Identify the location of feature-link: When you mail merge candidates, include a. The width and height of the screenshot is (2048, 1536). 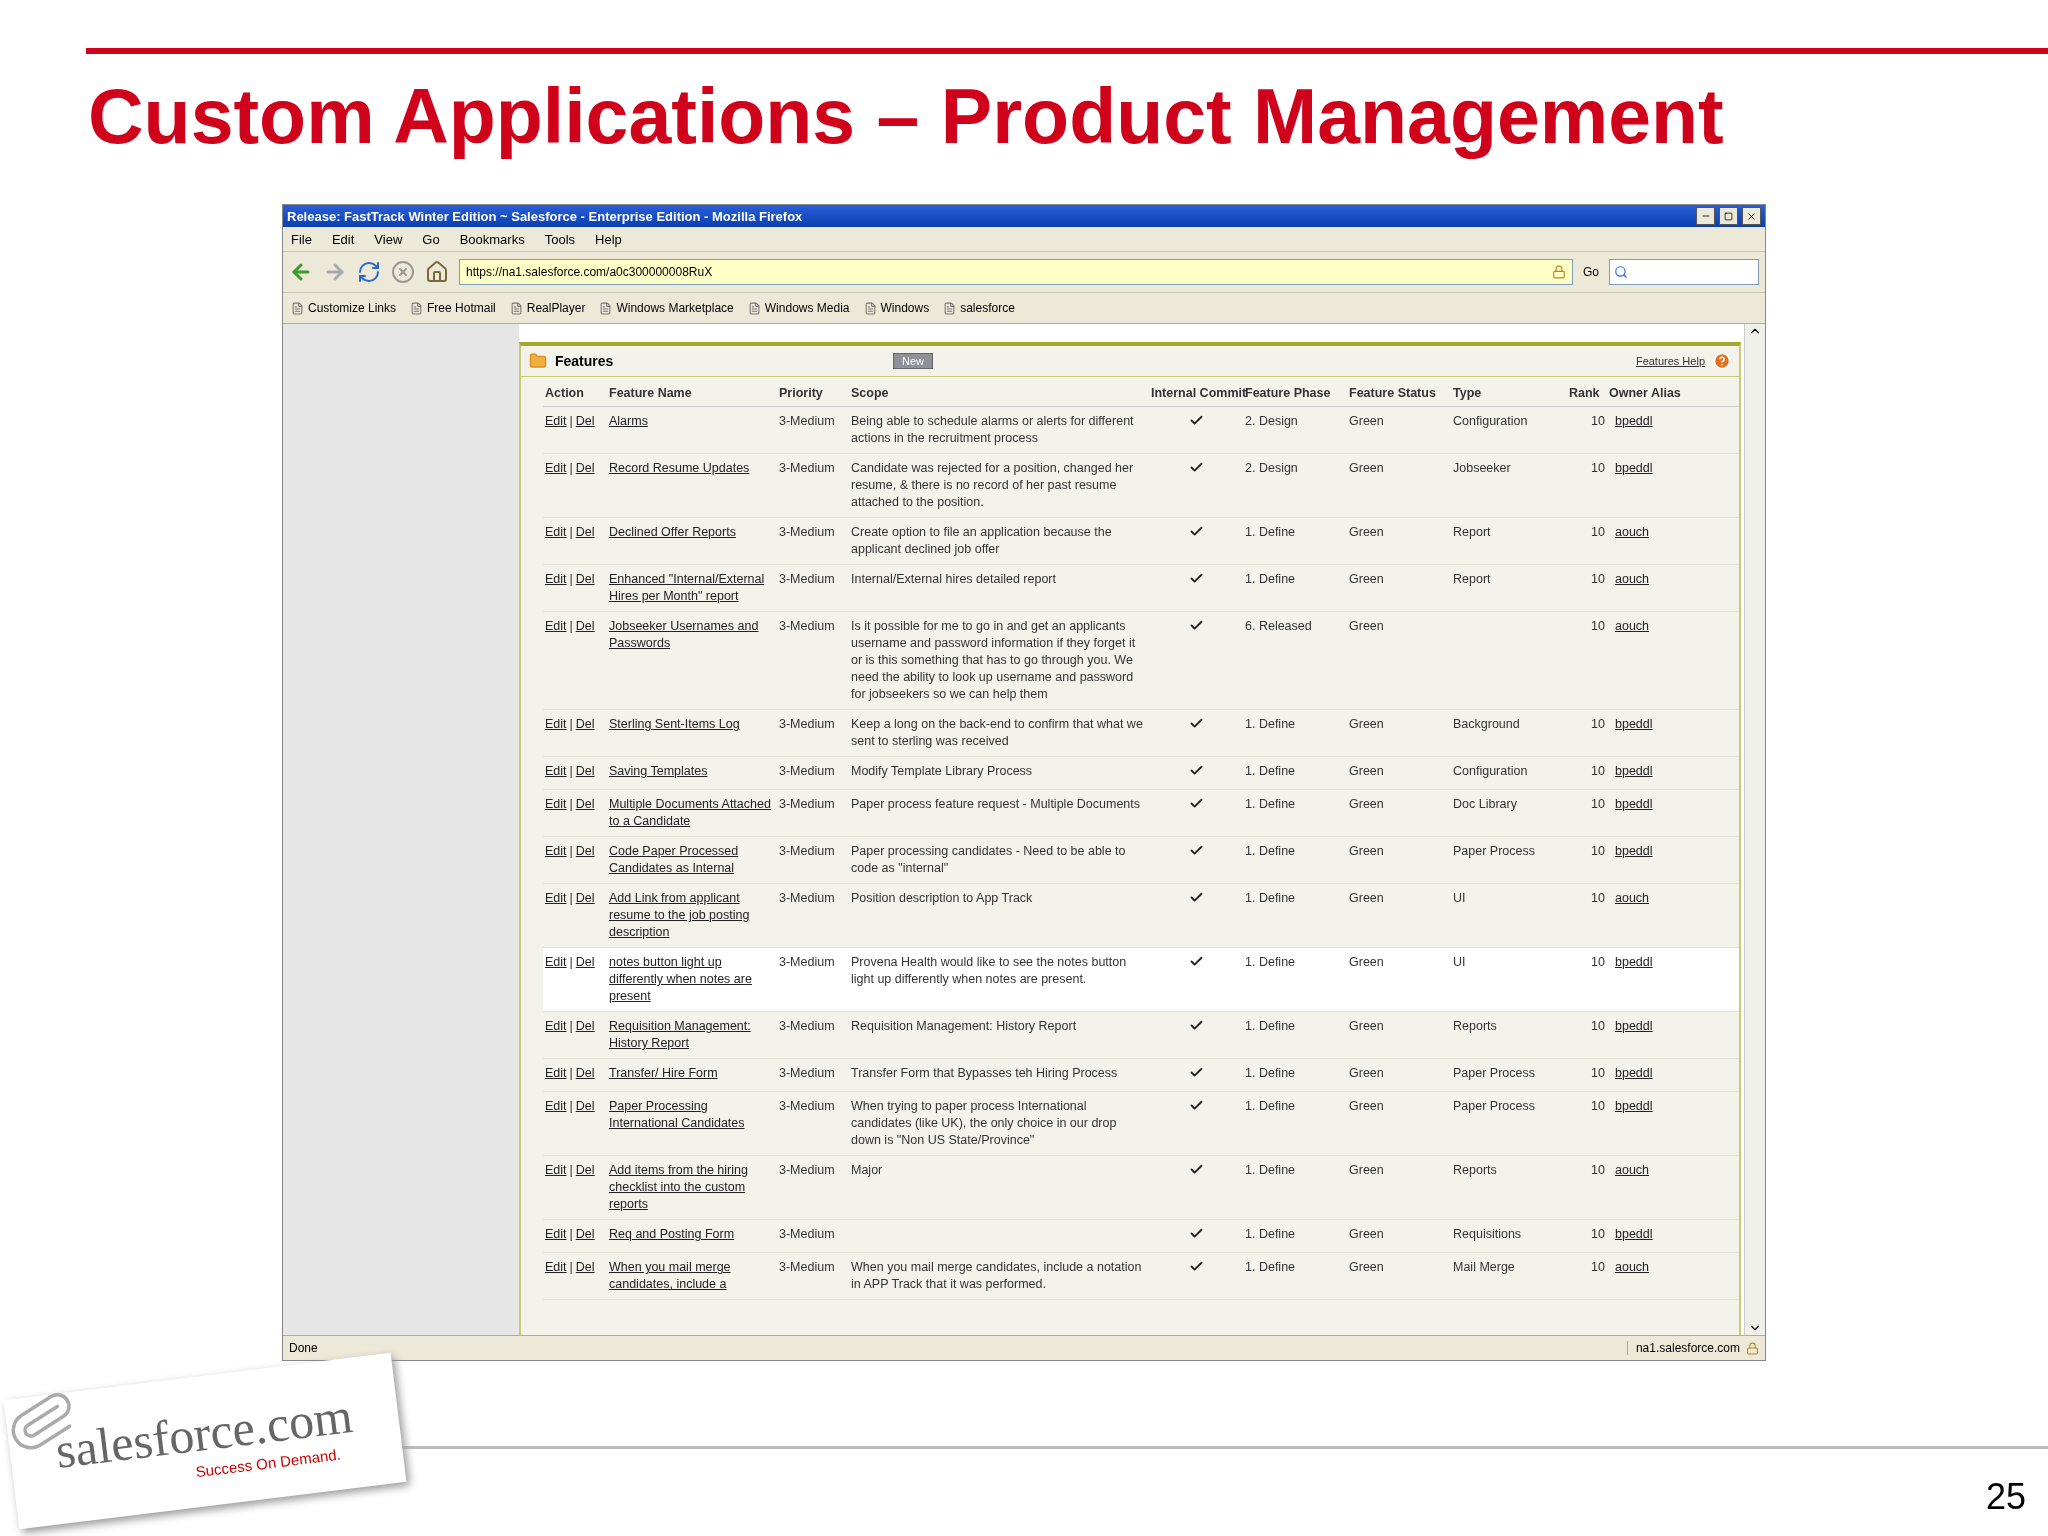
(692, 1276).